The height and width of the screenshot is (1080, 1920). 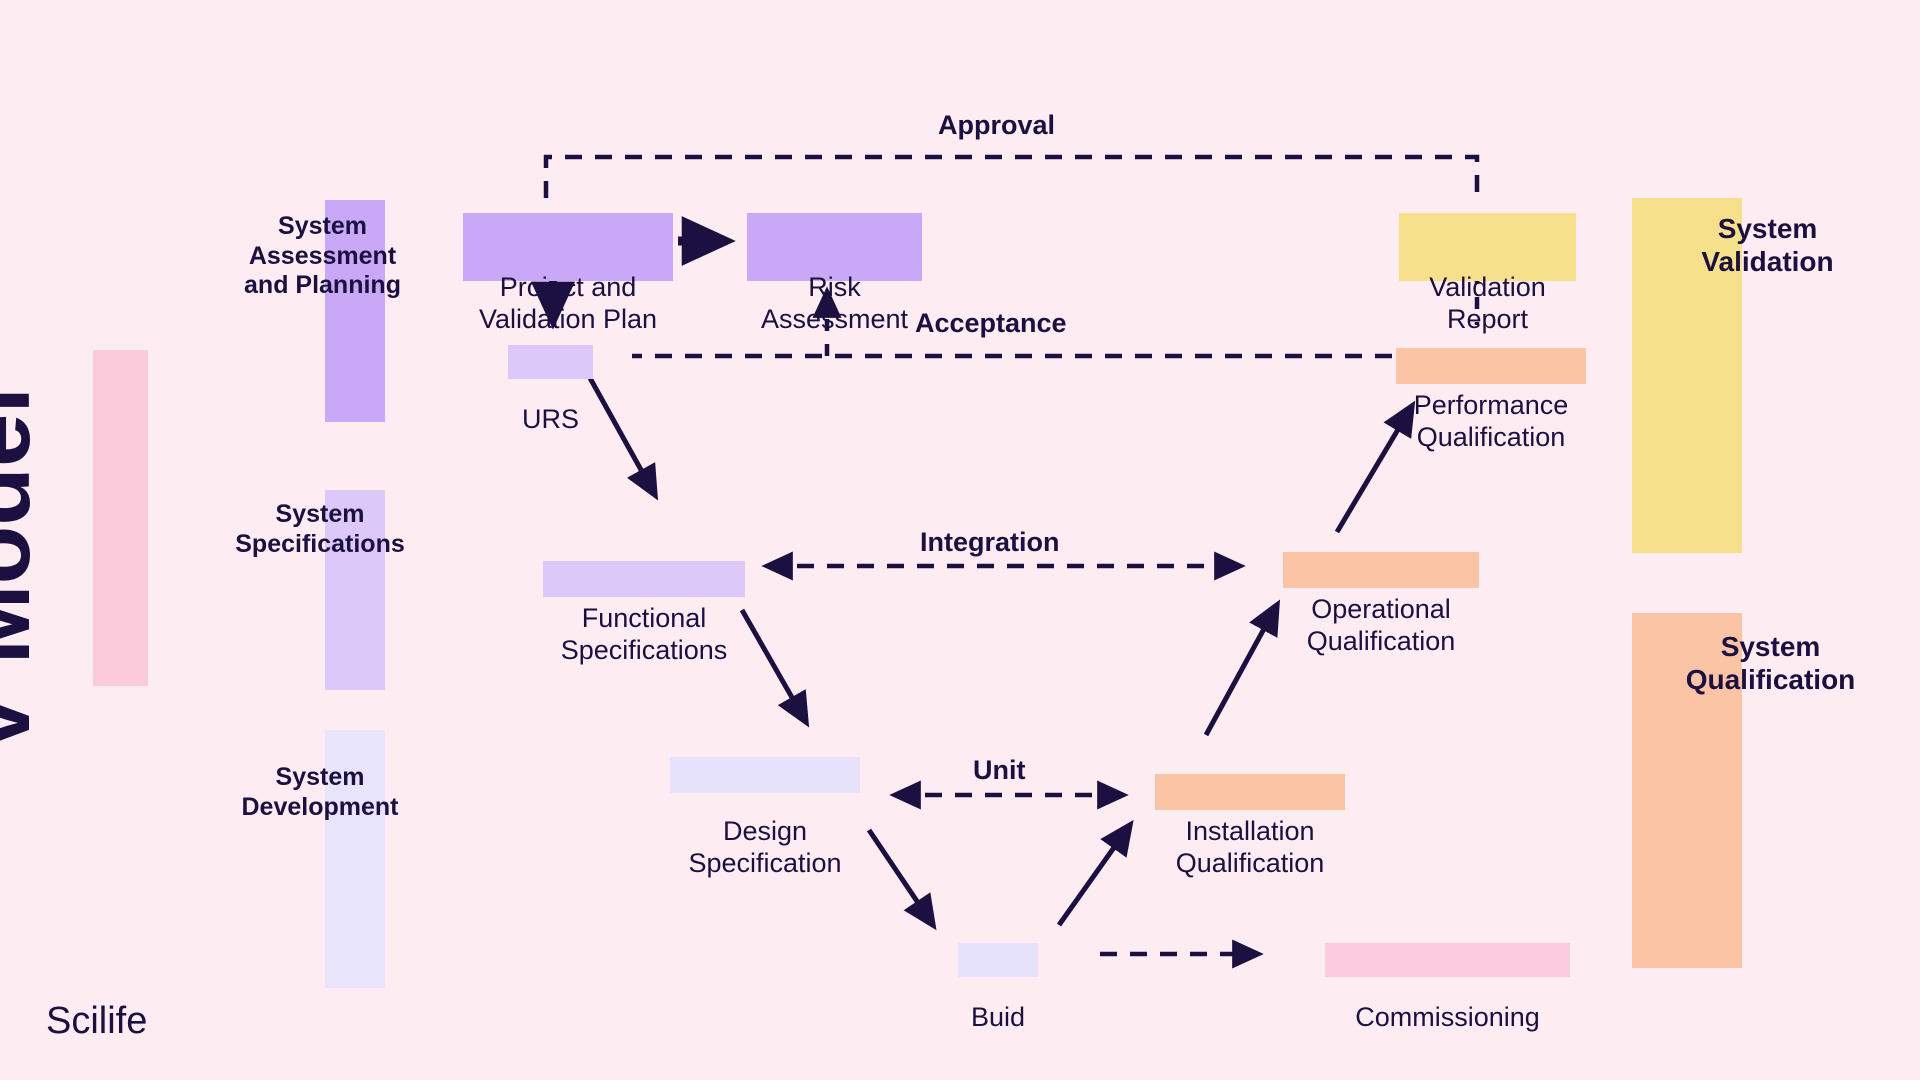 I want to click on connector-buid-to-iq, so click(x=1095, y=873).